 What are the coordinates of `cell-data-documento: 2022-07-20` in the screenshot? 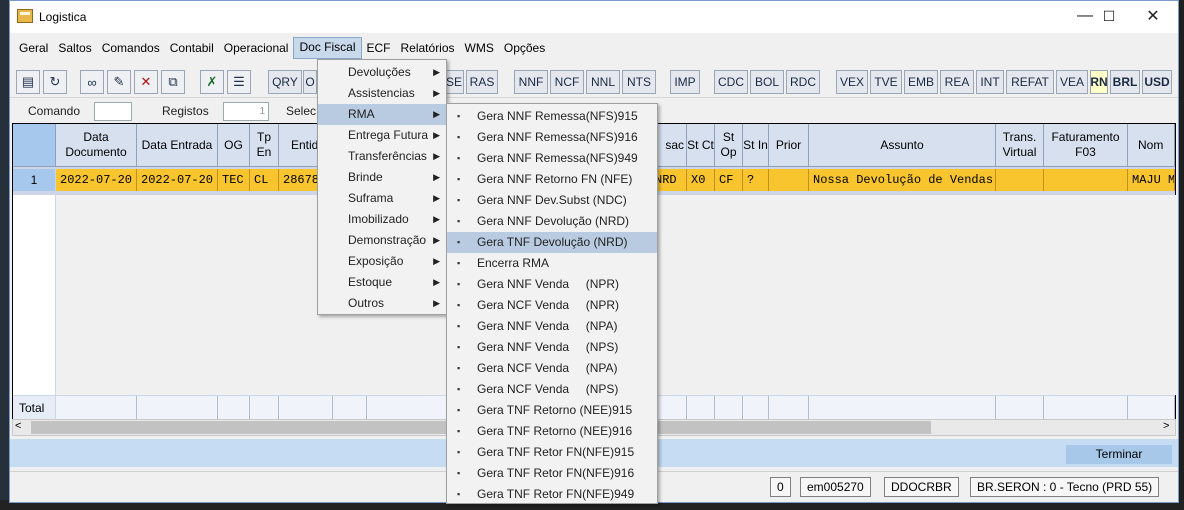 It's located at (96, 180).